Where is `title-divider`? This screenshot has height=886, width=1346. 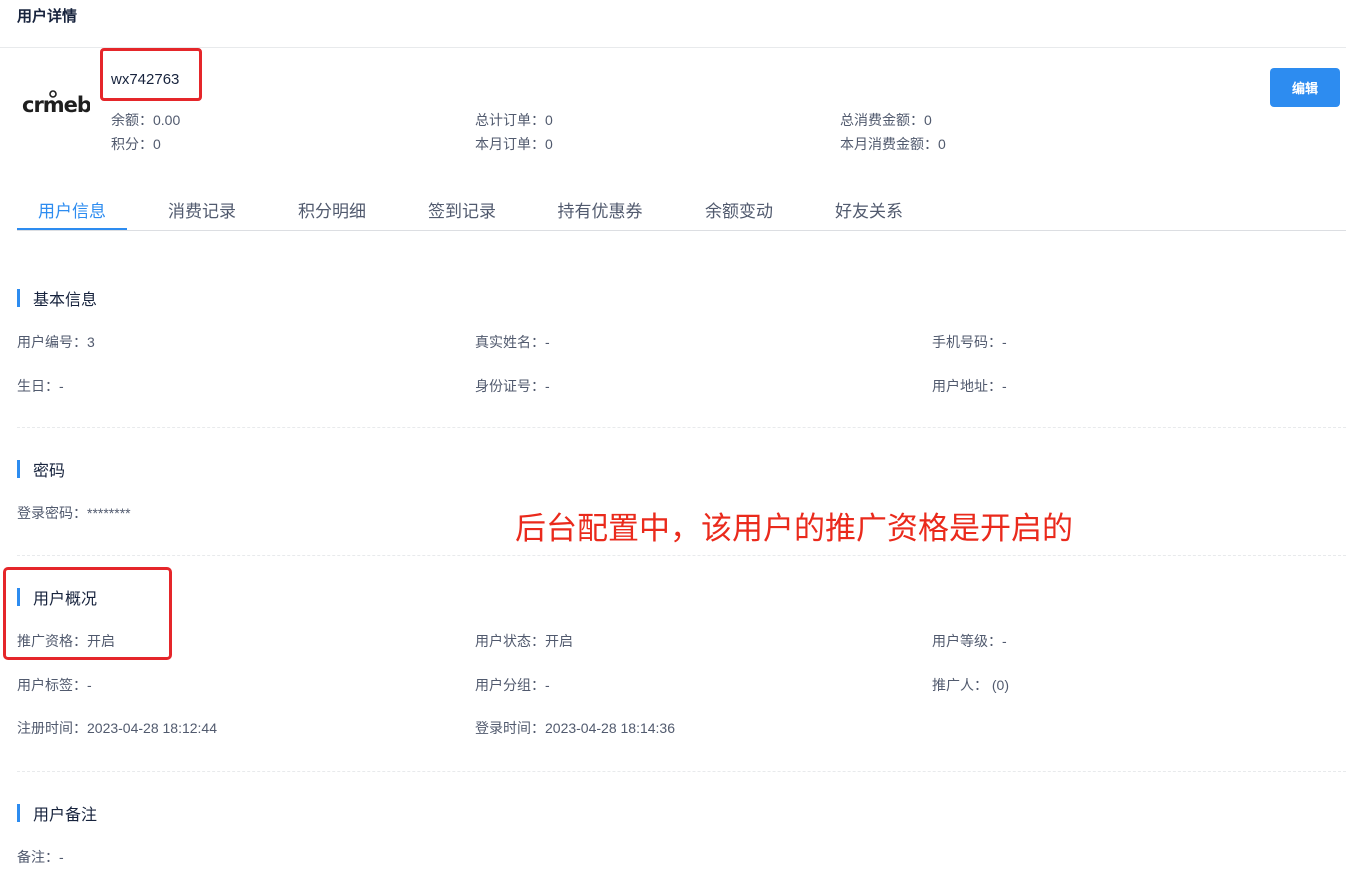
title-divider is located at coordinates (673, 47).